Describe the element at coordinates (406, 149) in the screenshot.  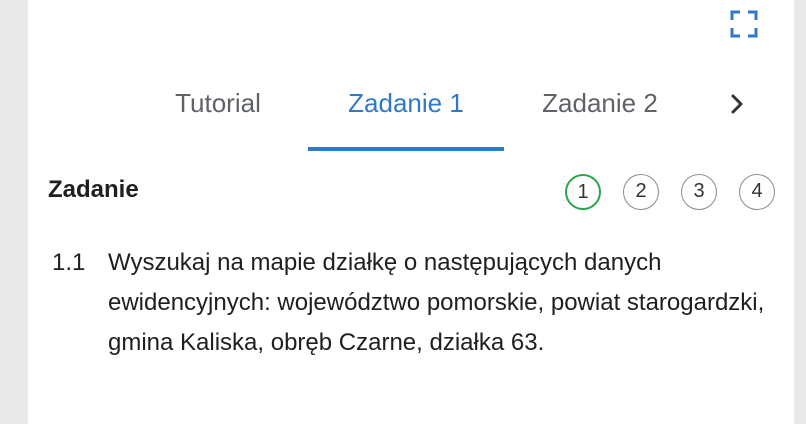
I see `active-tab-indicator` at that location.